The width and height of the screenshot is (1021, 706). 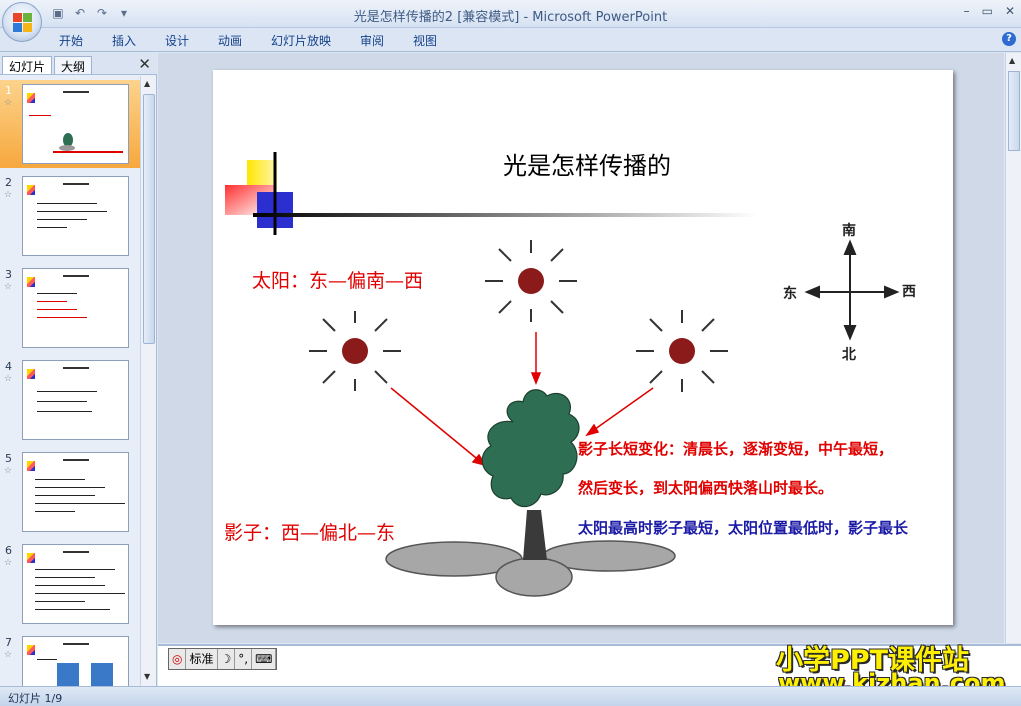 What do you see at coordinates (202, 659) in the screenshot?
I see `ime-mode: 标准` at bounding box center [202, 659].